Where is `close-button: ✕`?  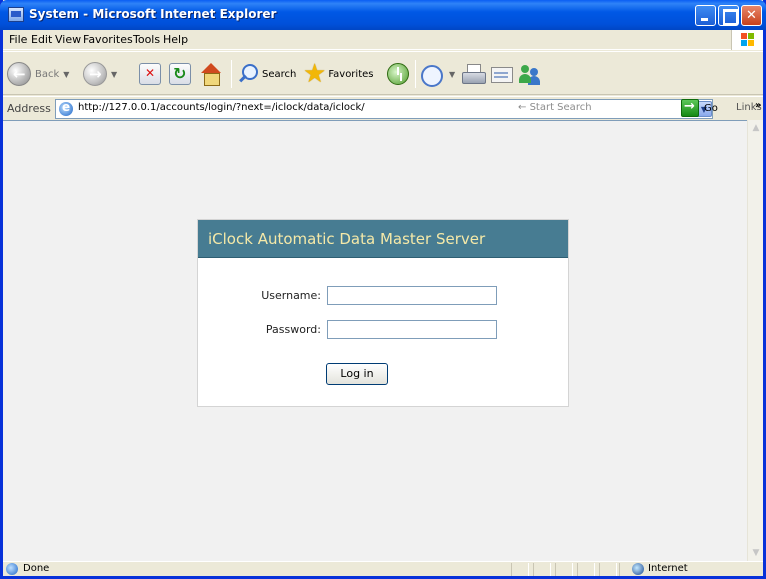
close-button: ✕ is located at coordinates (751, 15).